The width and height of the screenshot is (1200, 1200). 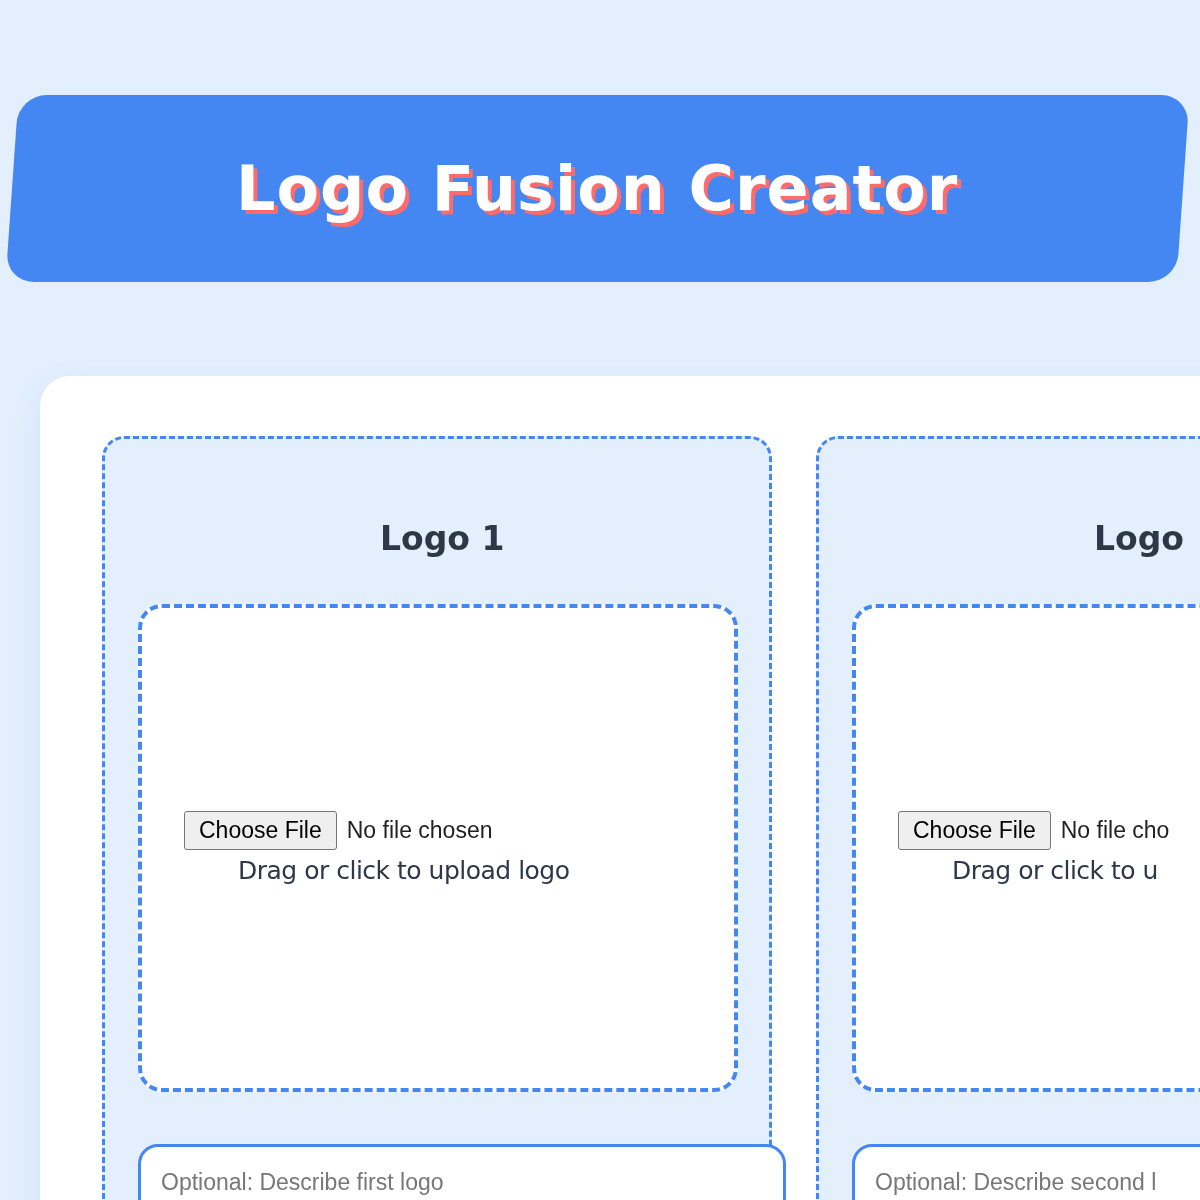 What do you see at coordinates (597, 188) in the screenshot?
I see `app-title: Logo Fusion Creator` at bounding box center [597, 188].